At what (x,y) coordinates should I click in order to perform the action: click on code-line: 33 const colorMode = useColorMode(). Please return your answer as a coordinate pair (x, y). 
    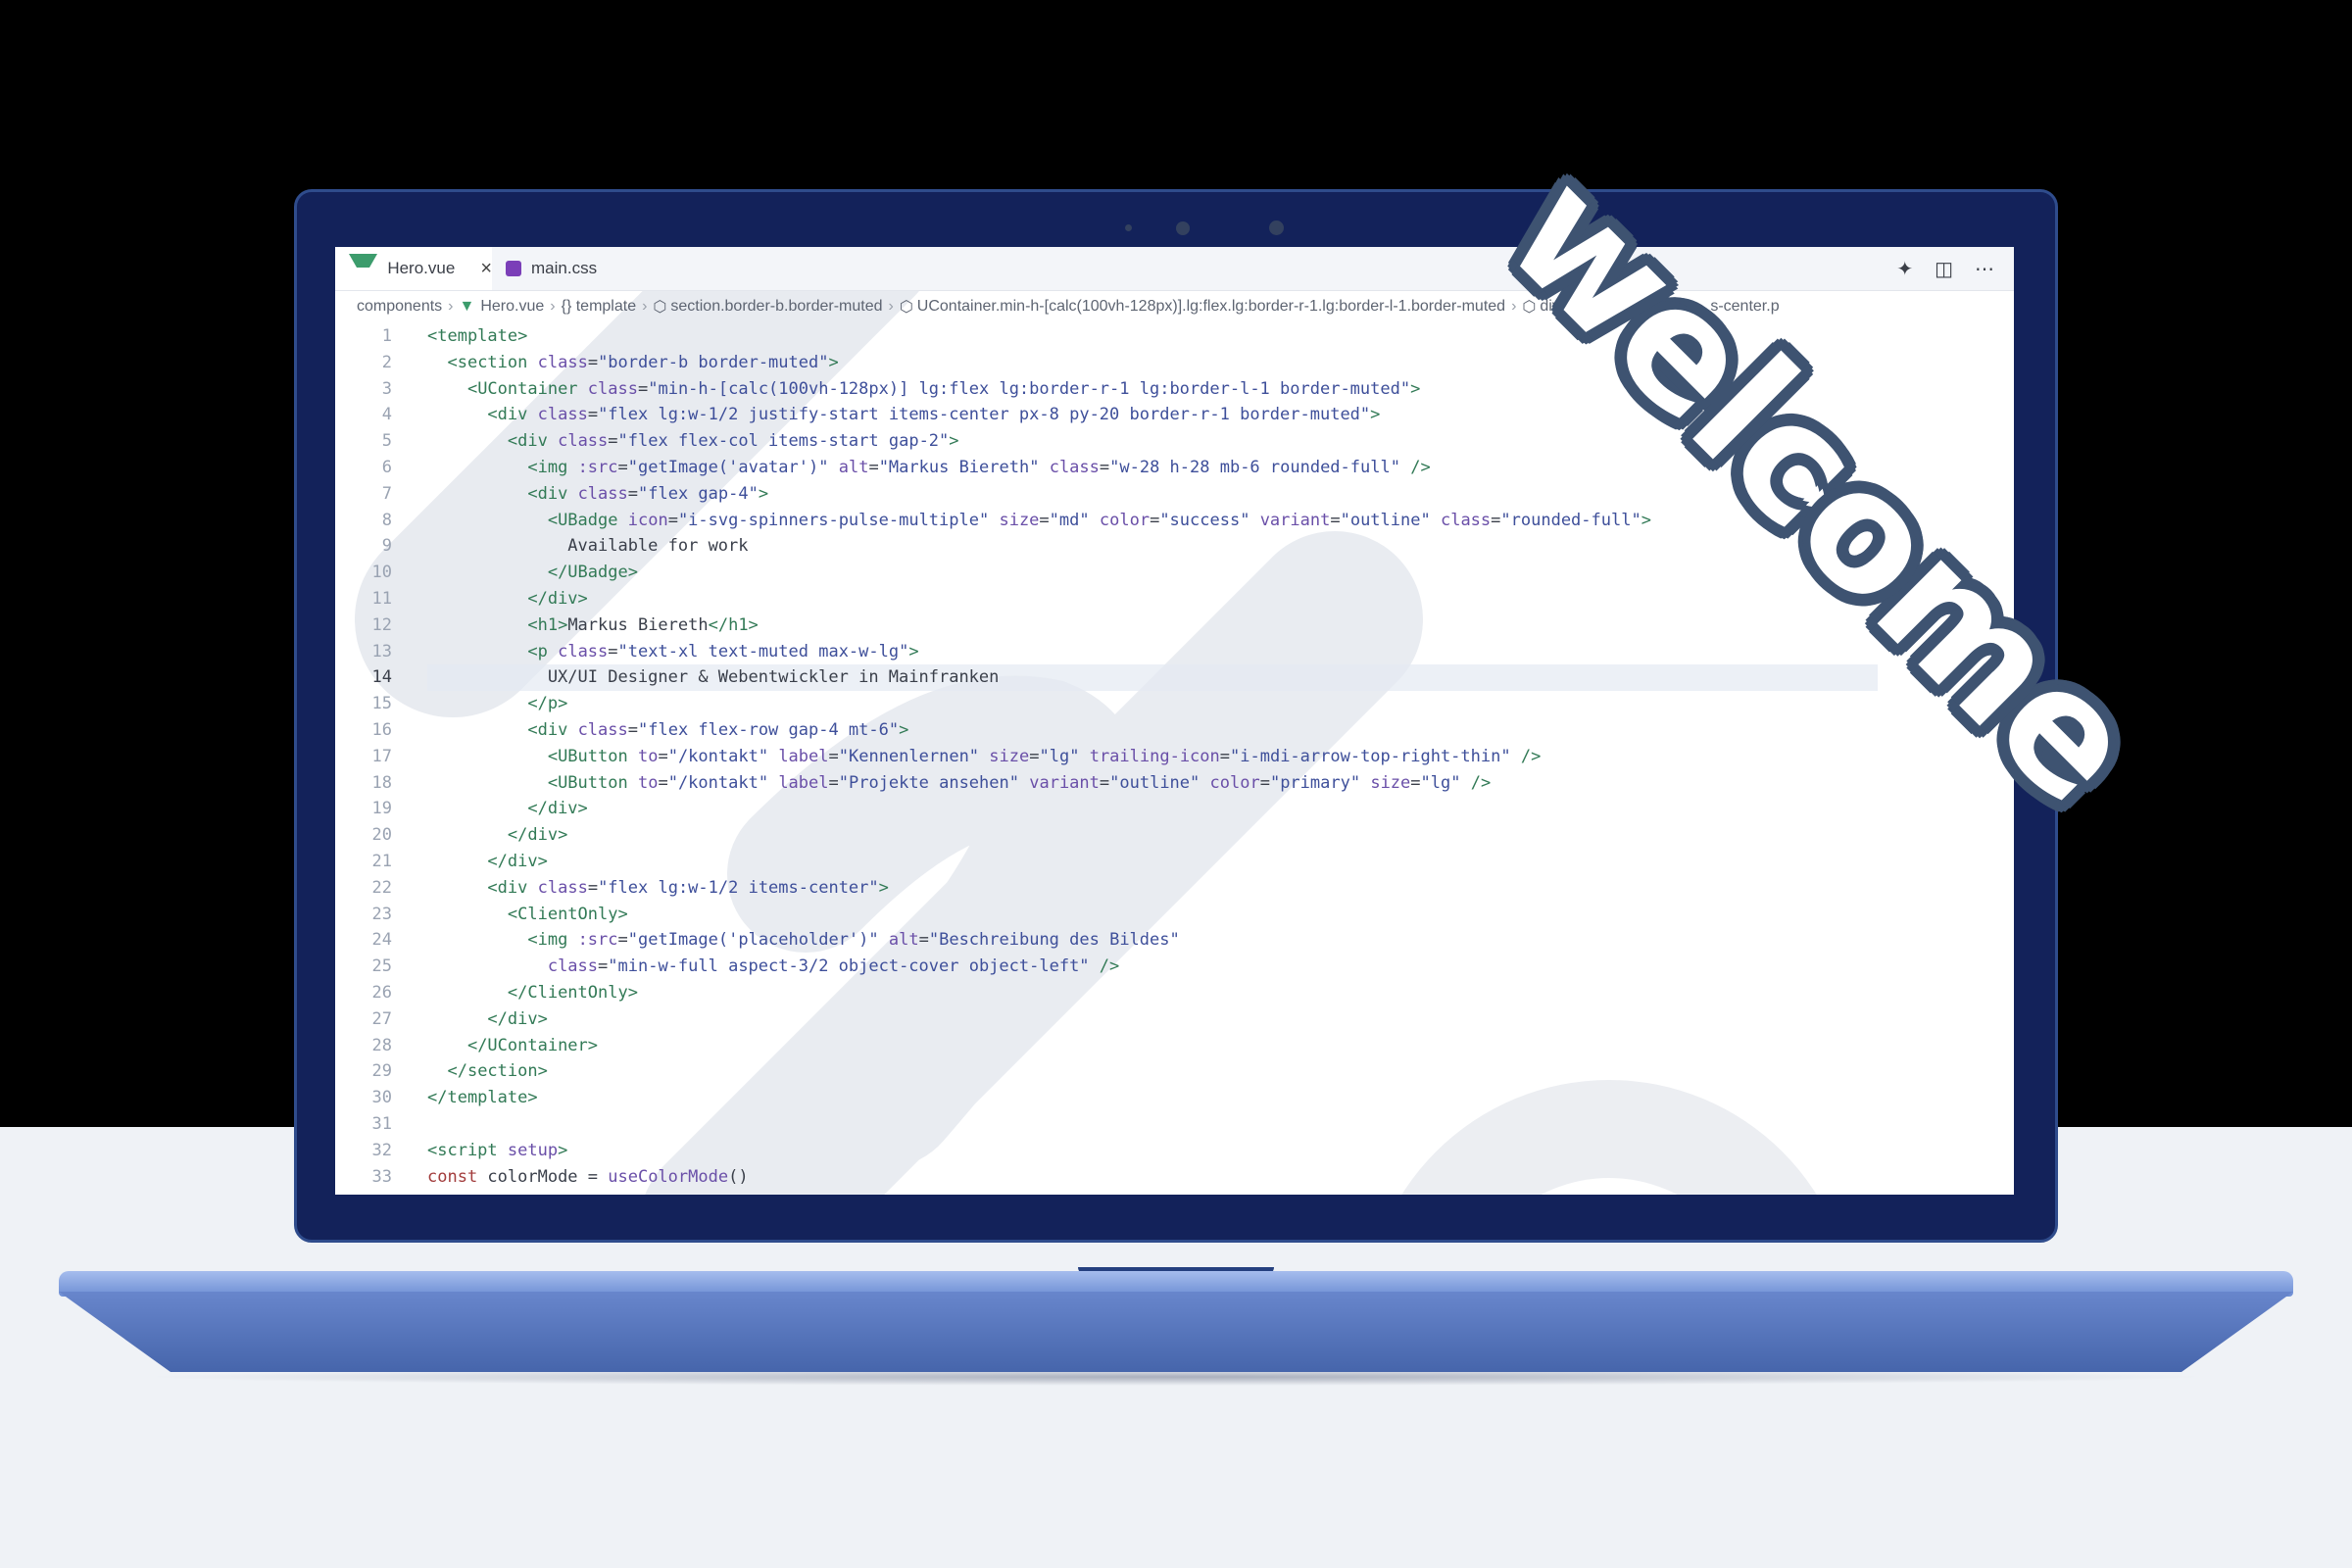
    Looking at the image, I should click on (1174, 1177).